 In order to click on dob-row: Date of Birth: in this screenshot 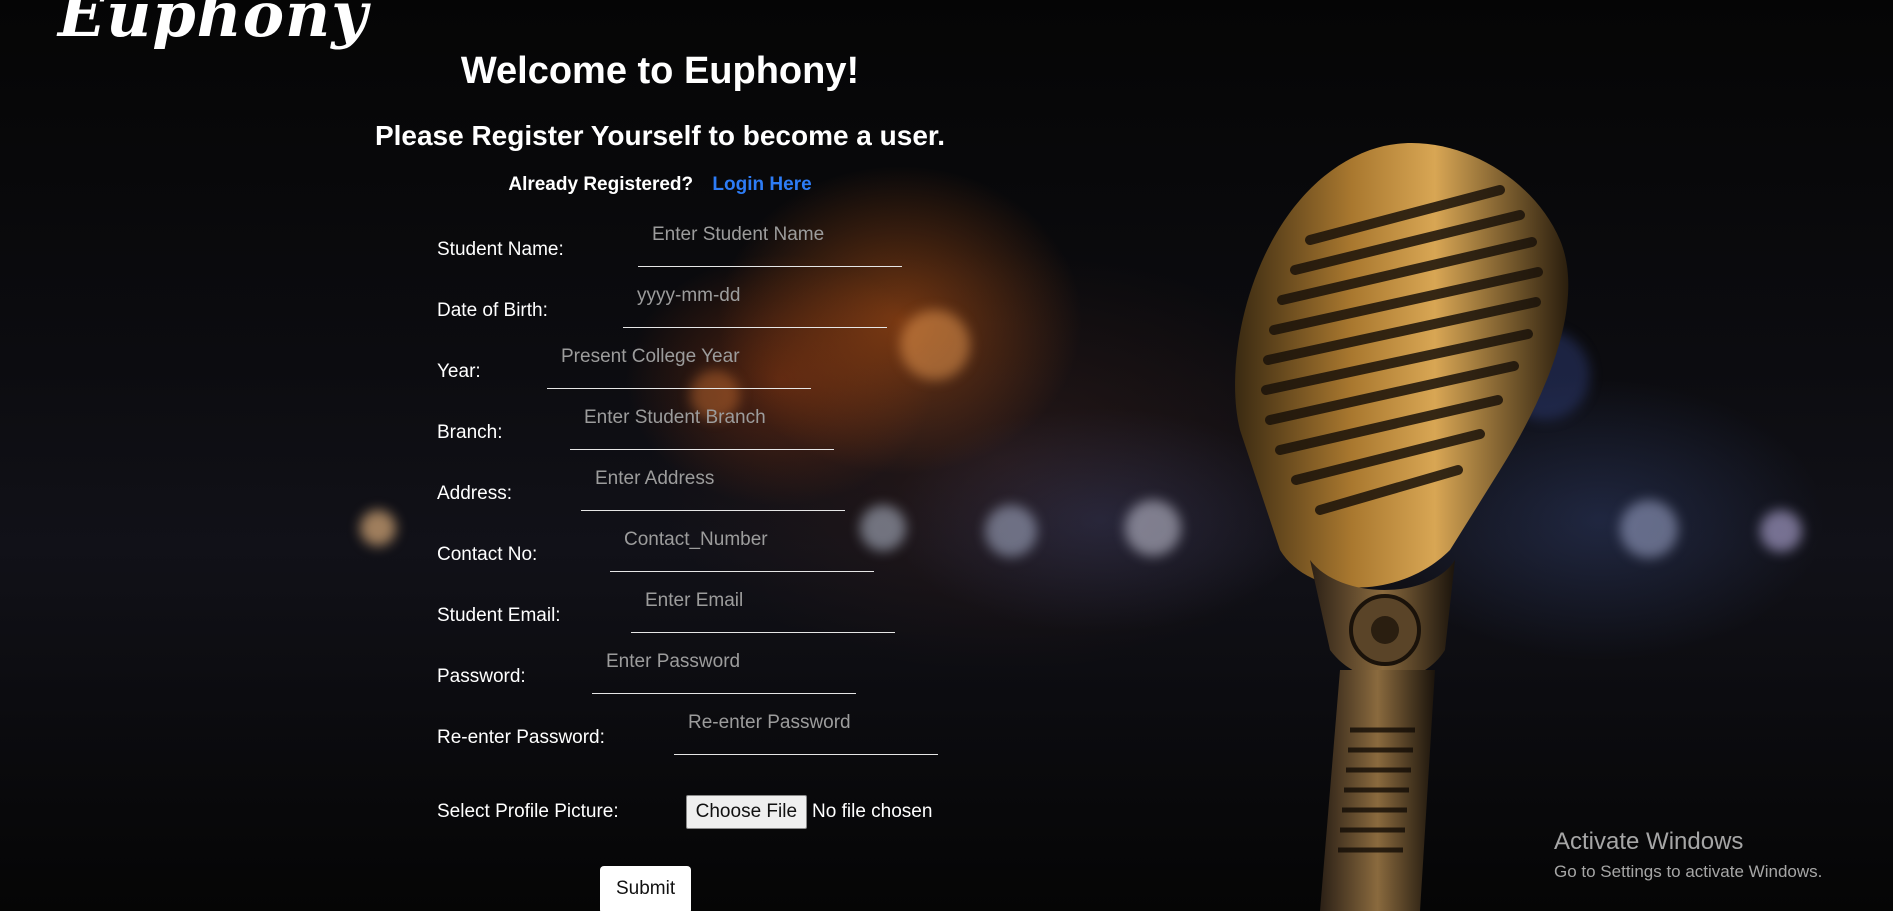, I will do `click(662, 303)`.